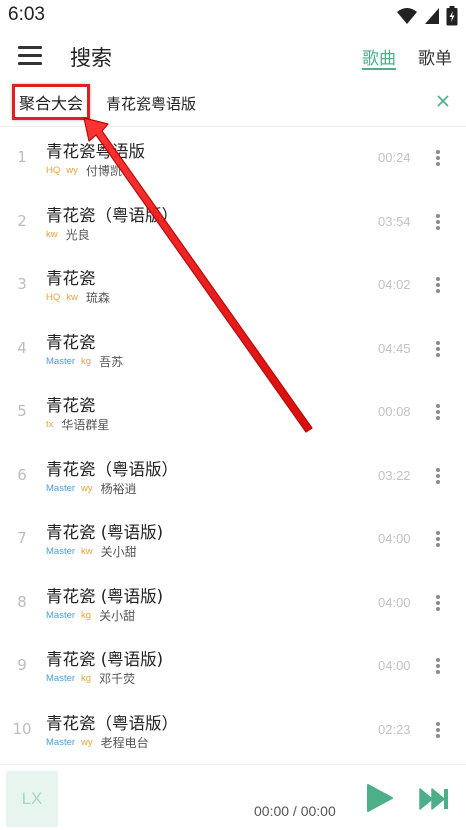  Describe the element at coordinates (233, 412) in the screenshot. I see `song-row: 5 青花瓷 tx 华语群星 00:08` at that location.